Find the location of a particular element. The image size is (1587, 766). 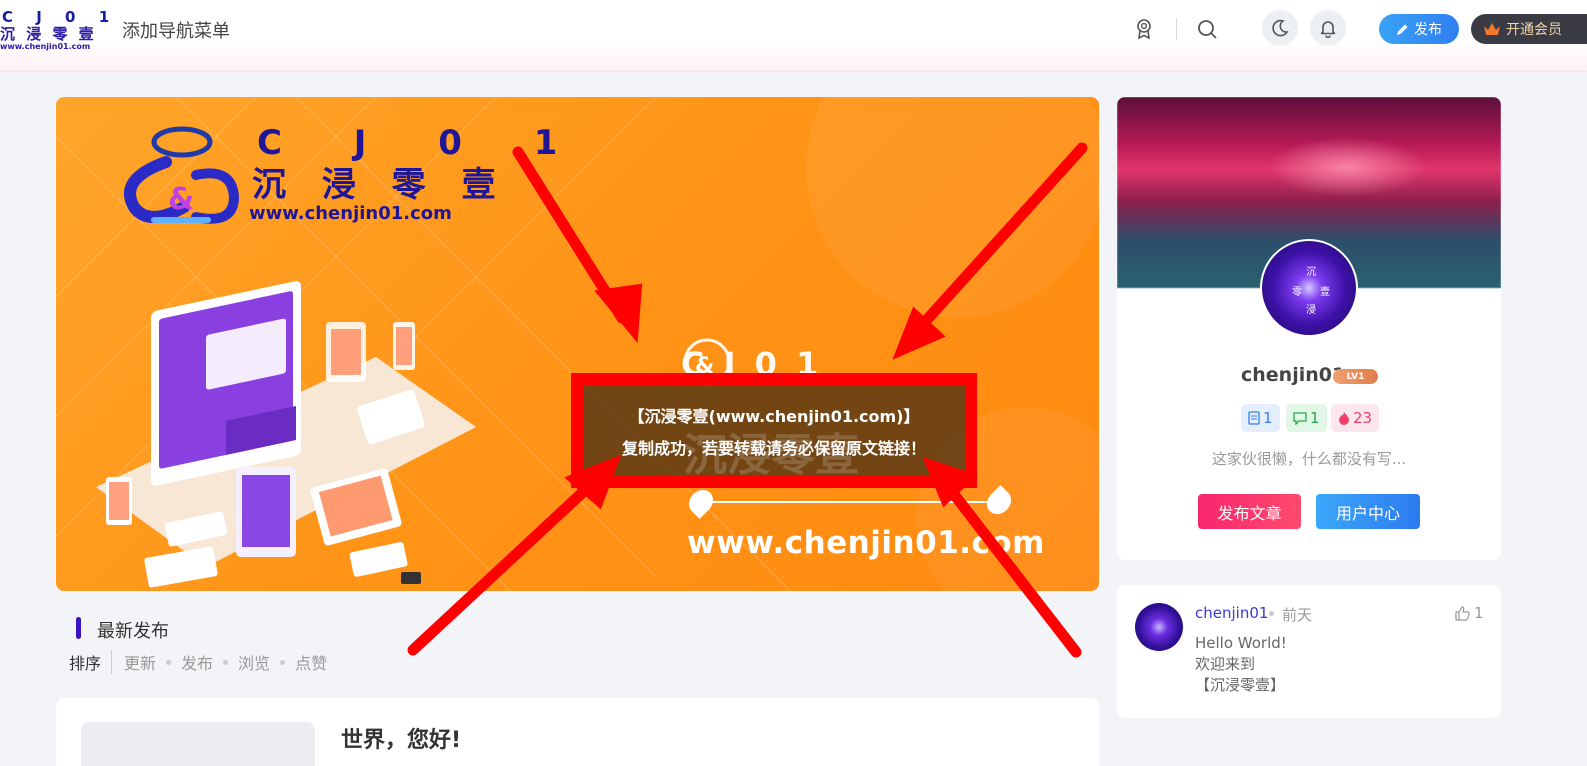

publish-button: 发布 is located at coordinates (1419, 29).